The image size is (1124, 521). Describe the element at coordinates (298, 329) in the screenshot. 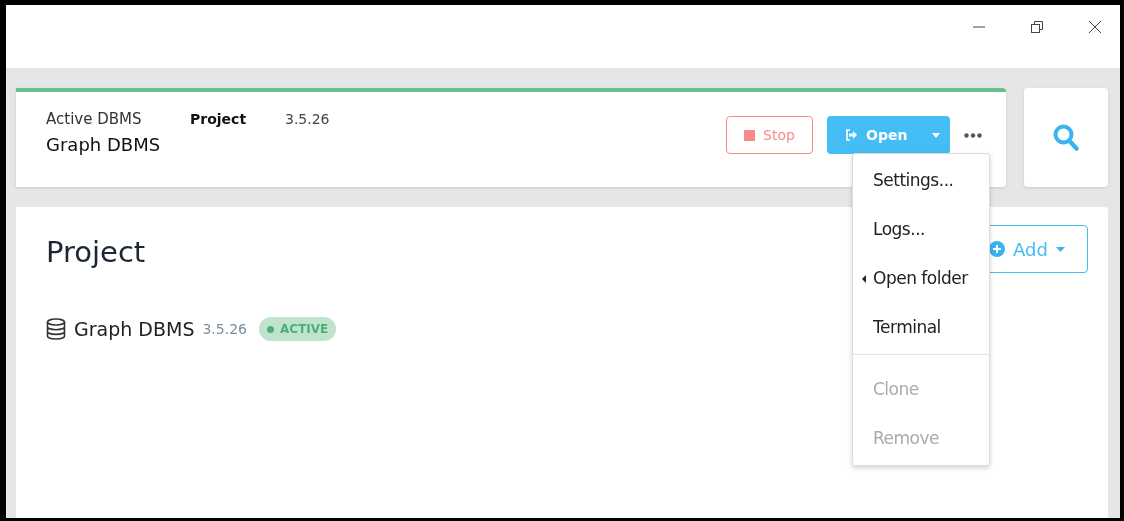

I see `status-badge: ACTIVE` at that location.